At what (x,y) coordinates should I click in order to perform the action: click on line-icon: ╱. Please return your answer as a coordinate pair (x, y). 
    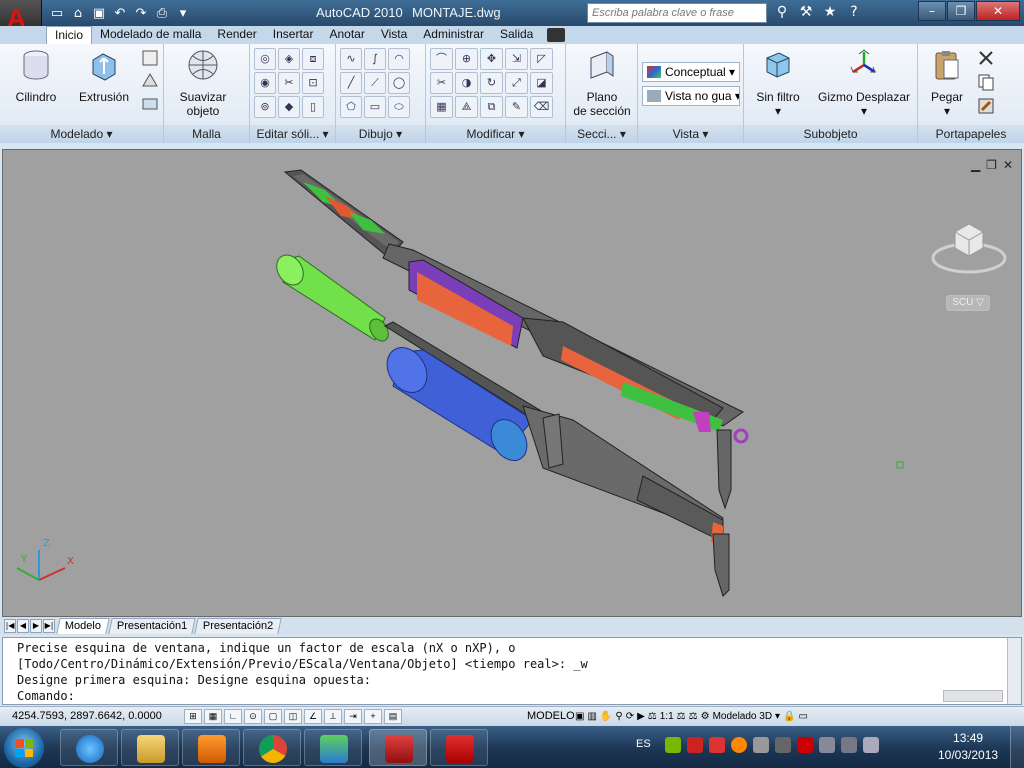
    Looking at the image, I should click on (351, 83).